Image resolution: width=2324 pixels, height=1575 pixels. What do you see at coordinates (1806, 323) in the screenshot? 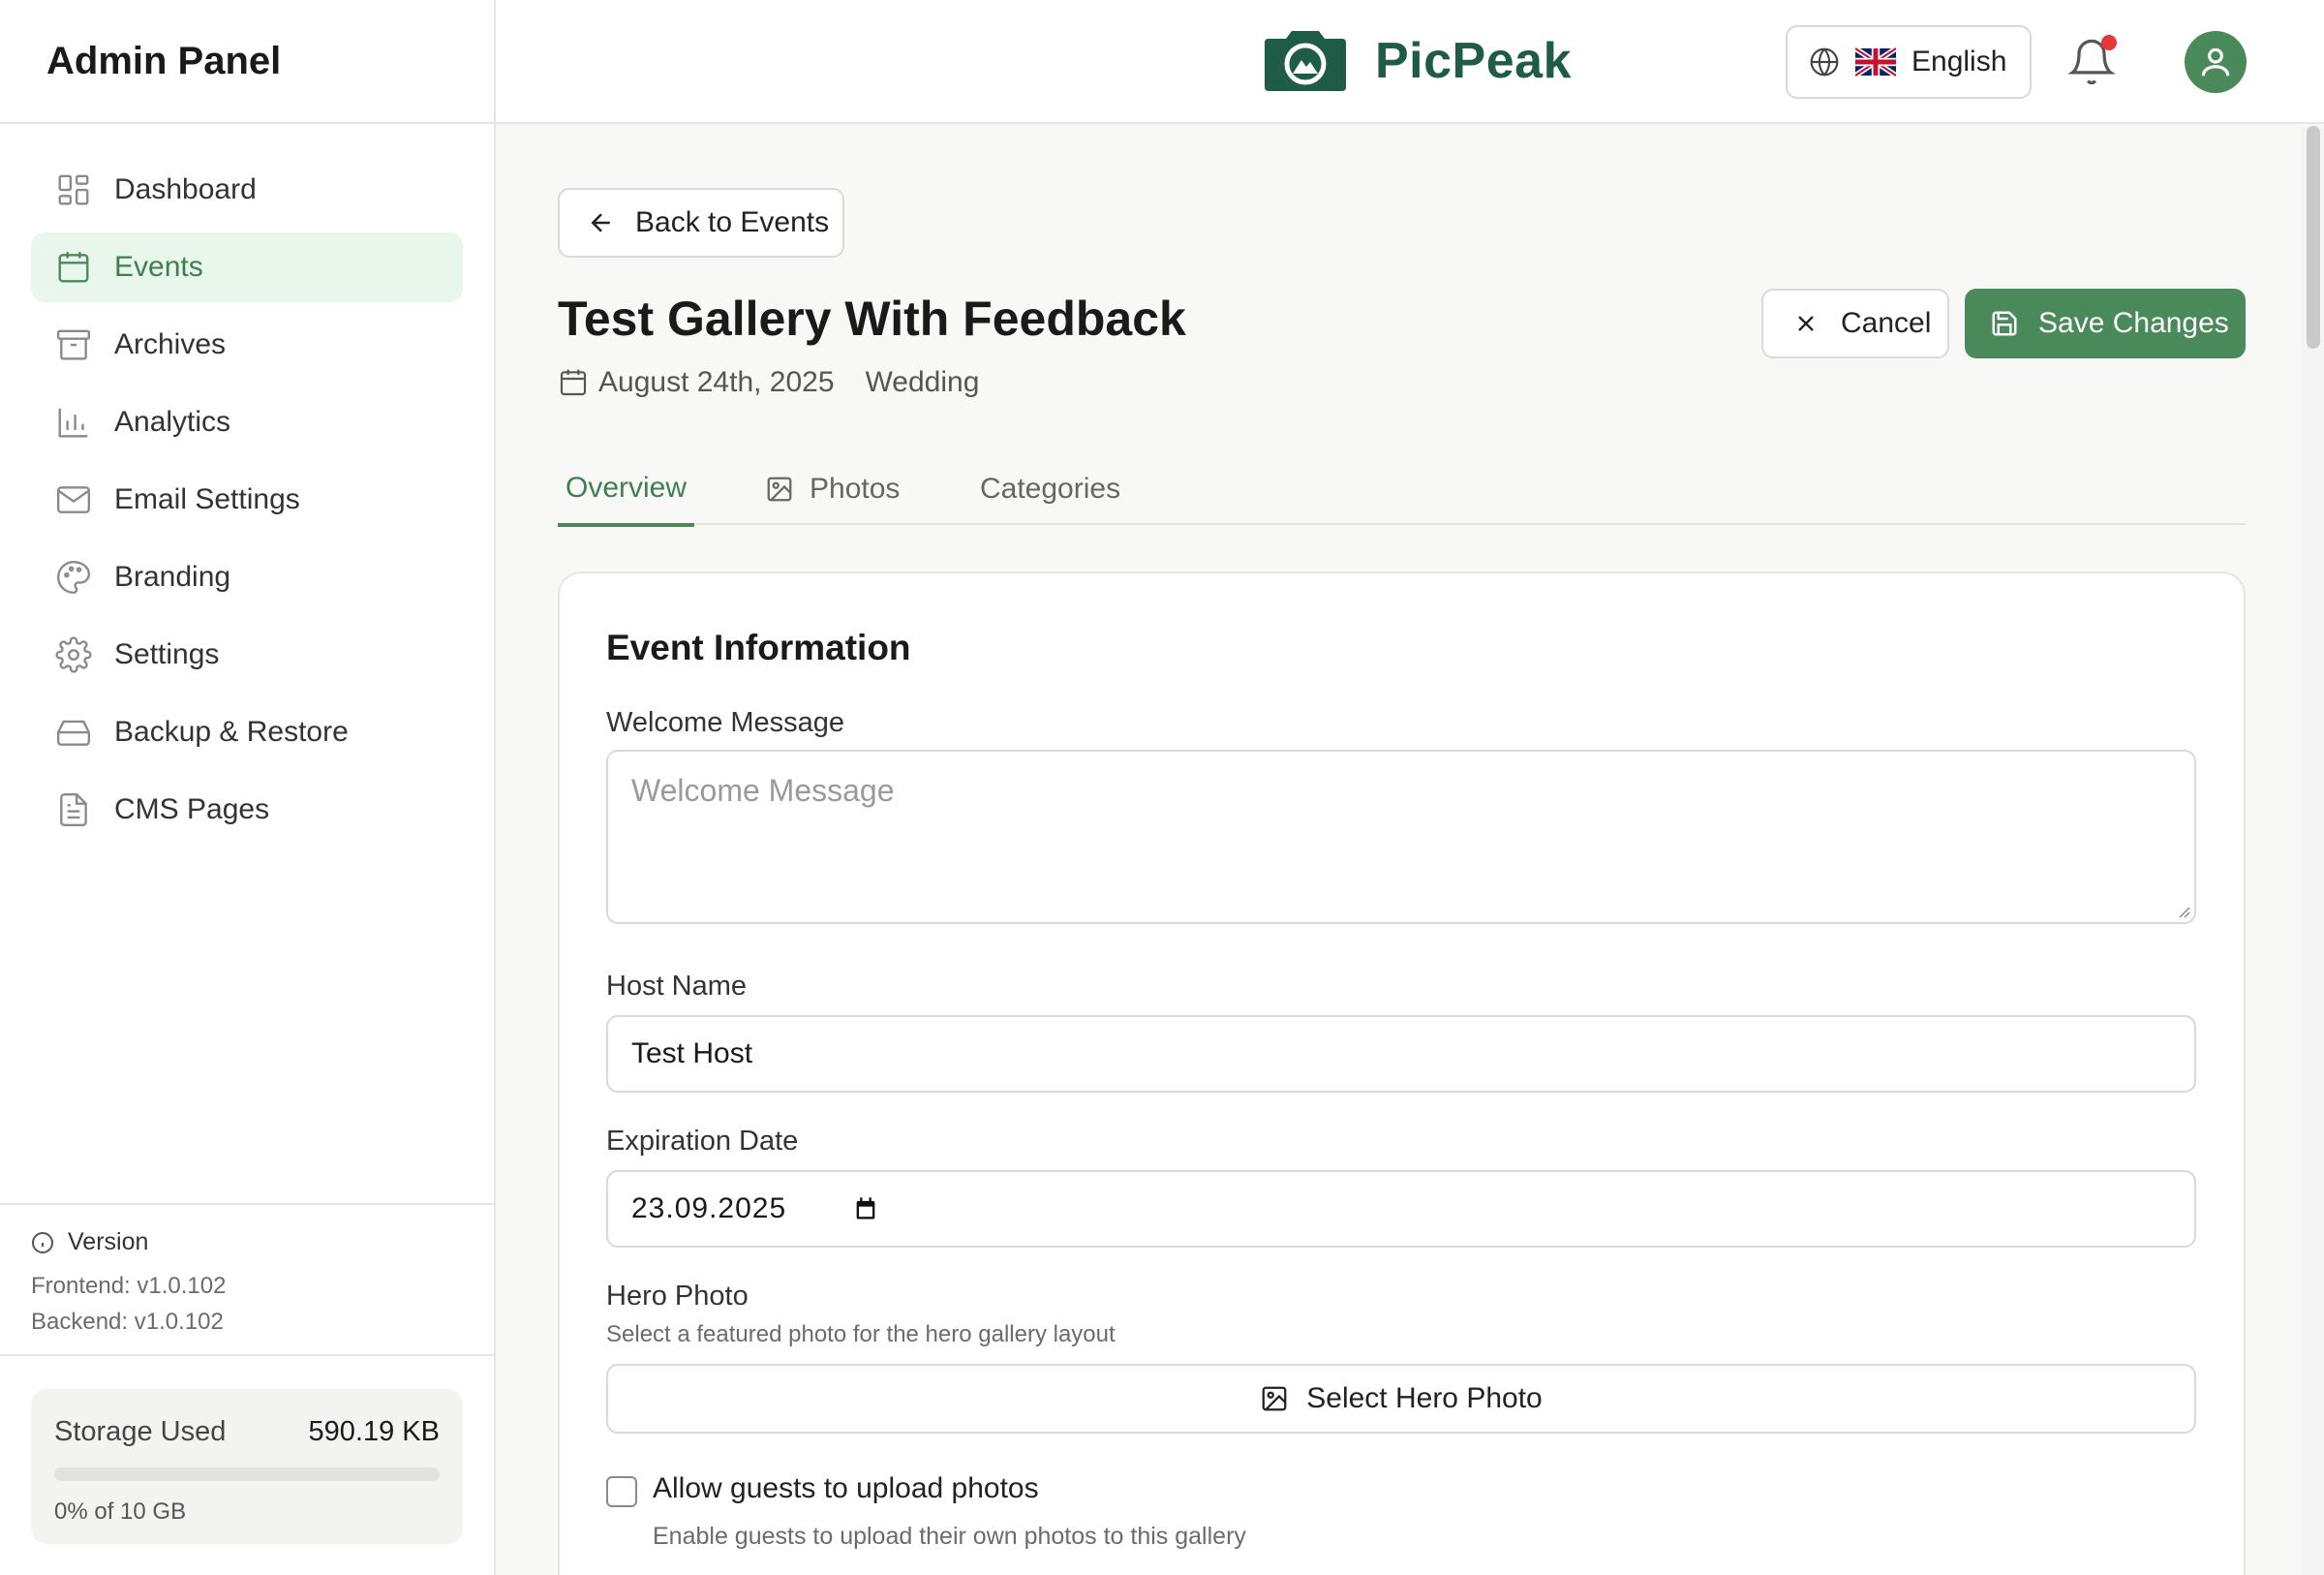
I see `close-icon` at bounding box center [1806, 323].